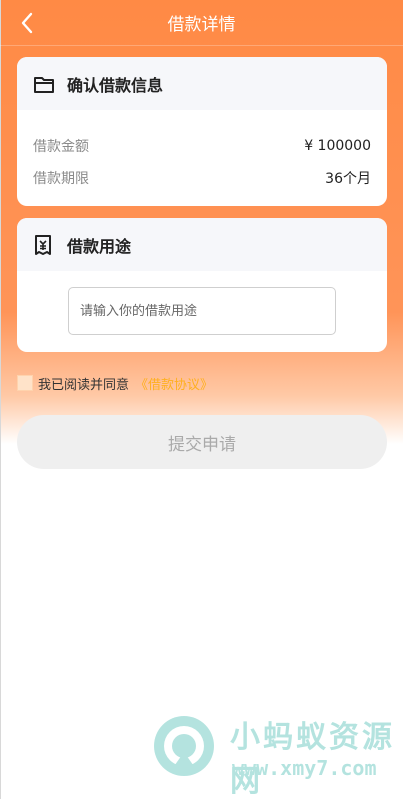  Describe the element at coordinates (25, 383) in the screenshot. I see `agreement-checkbox` at that location.